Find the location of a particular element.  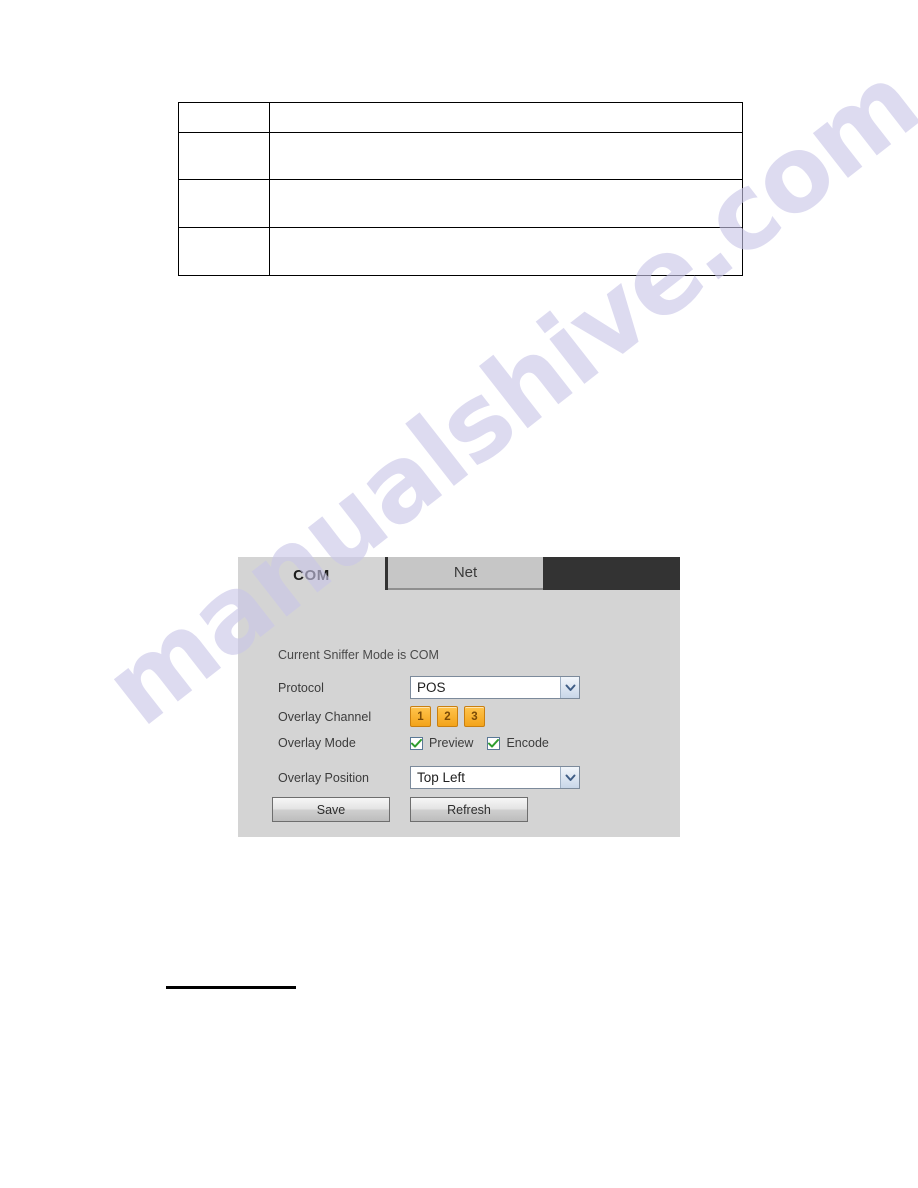

overlay-mode-label: Overlay Mode is located at coordinates (317, 743).